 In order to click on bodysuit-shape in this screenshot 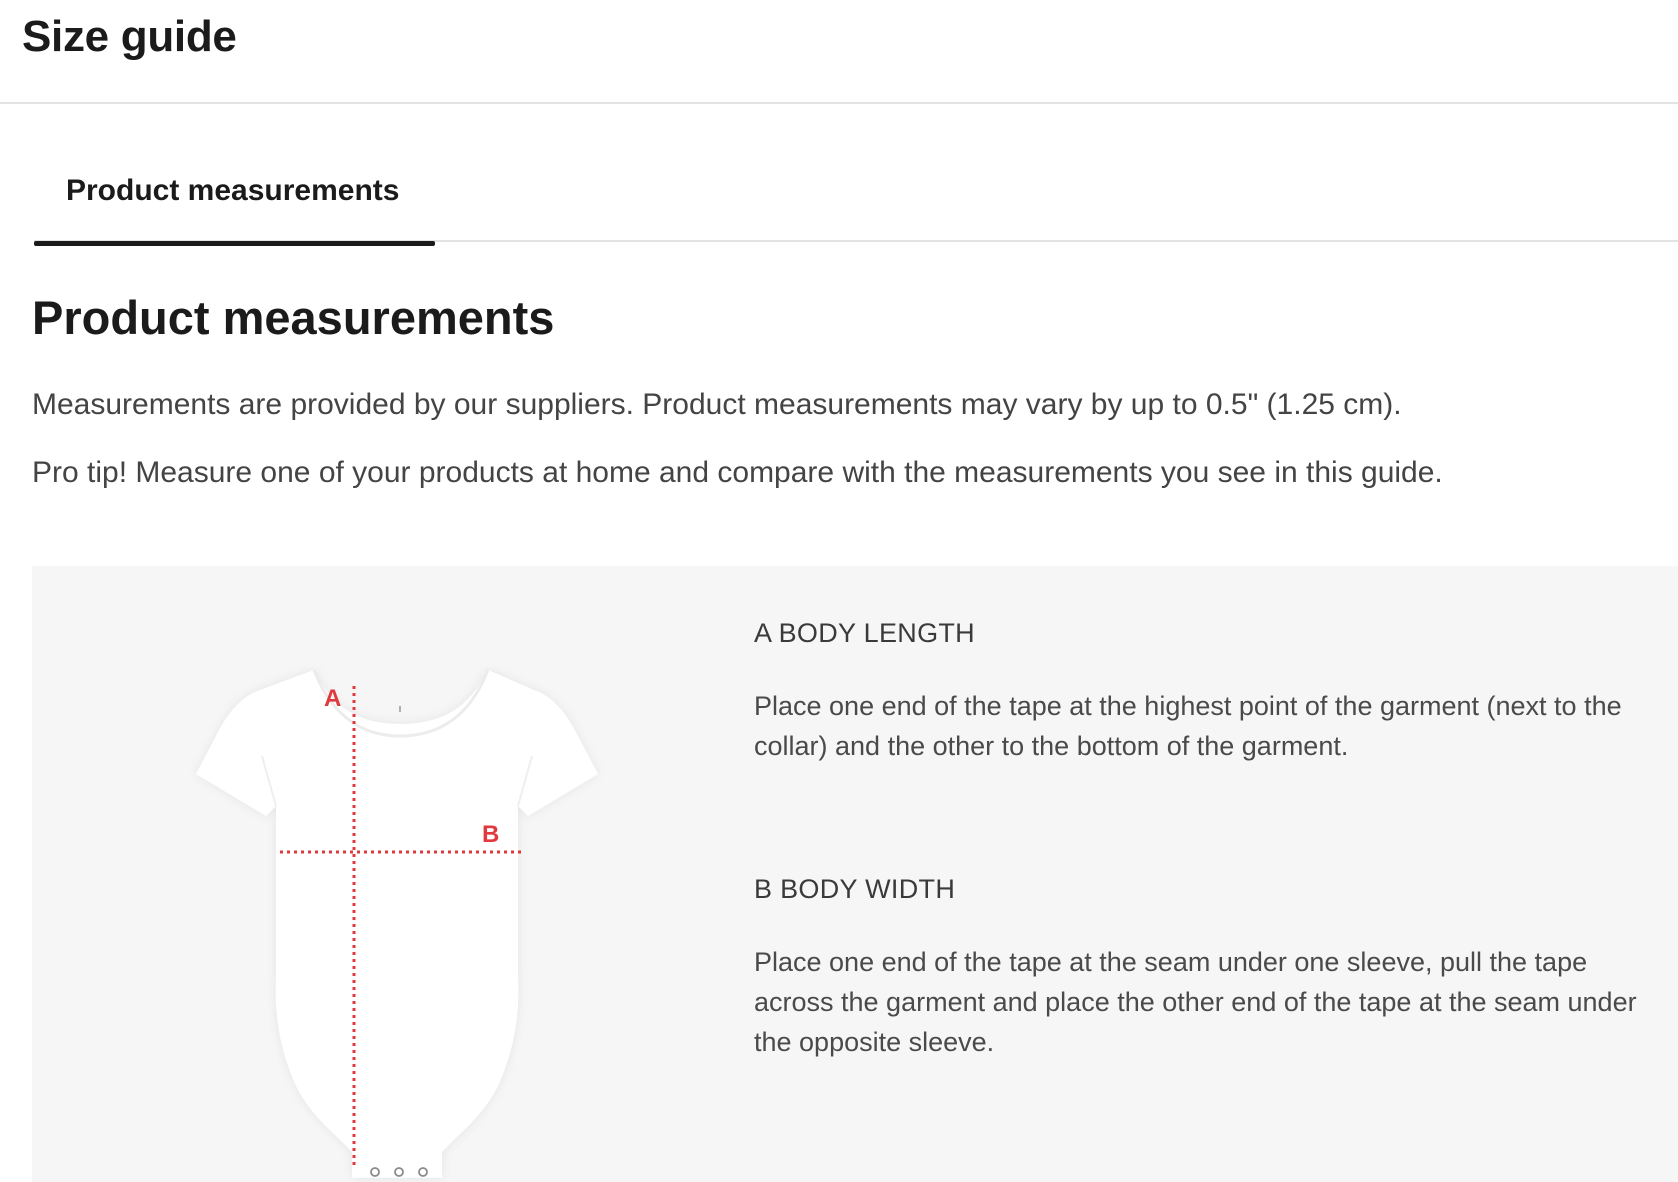, I will do `click(397, 924)`.